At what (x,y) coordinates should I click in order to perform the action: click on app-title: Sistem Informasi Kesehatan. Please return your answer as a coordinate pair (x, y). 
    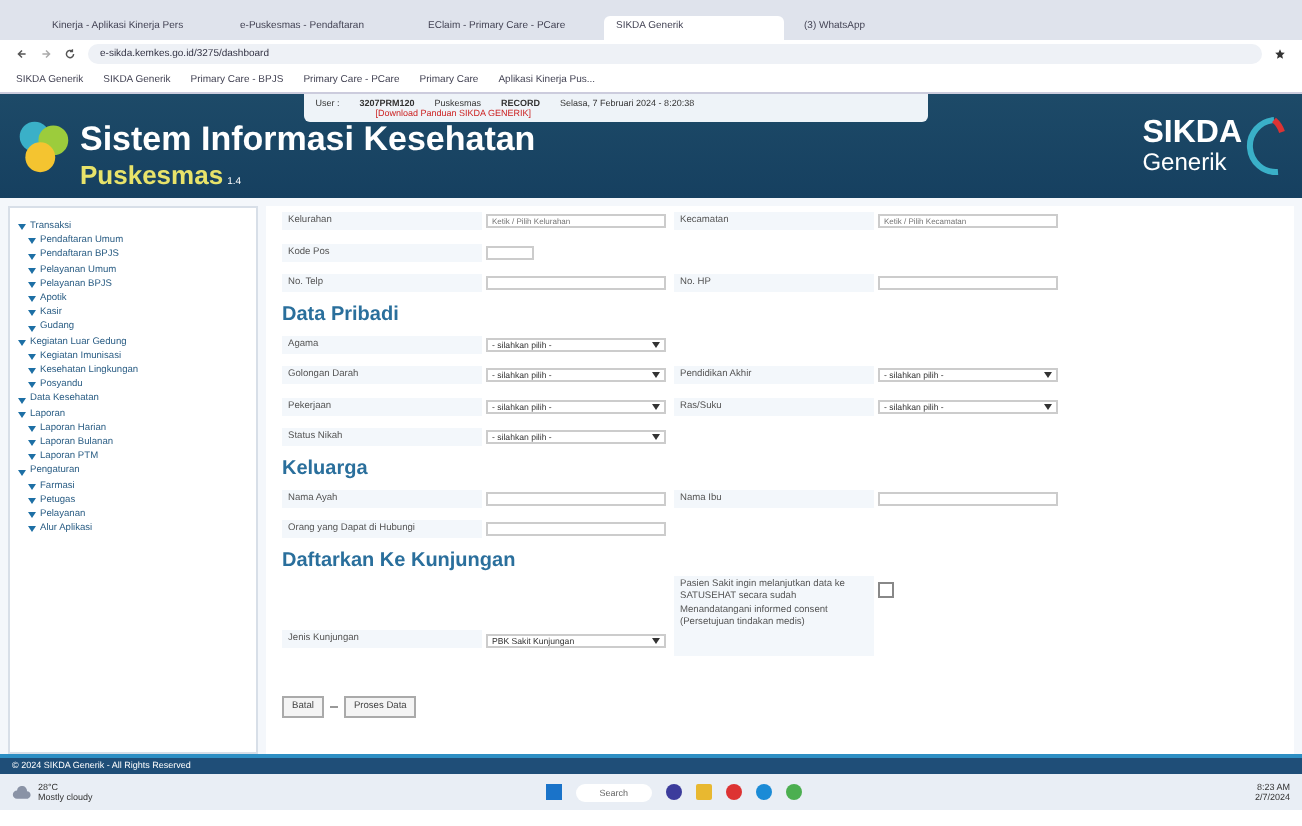
    Looking at the image, I should click on (308, 139).